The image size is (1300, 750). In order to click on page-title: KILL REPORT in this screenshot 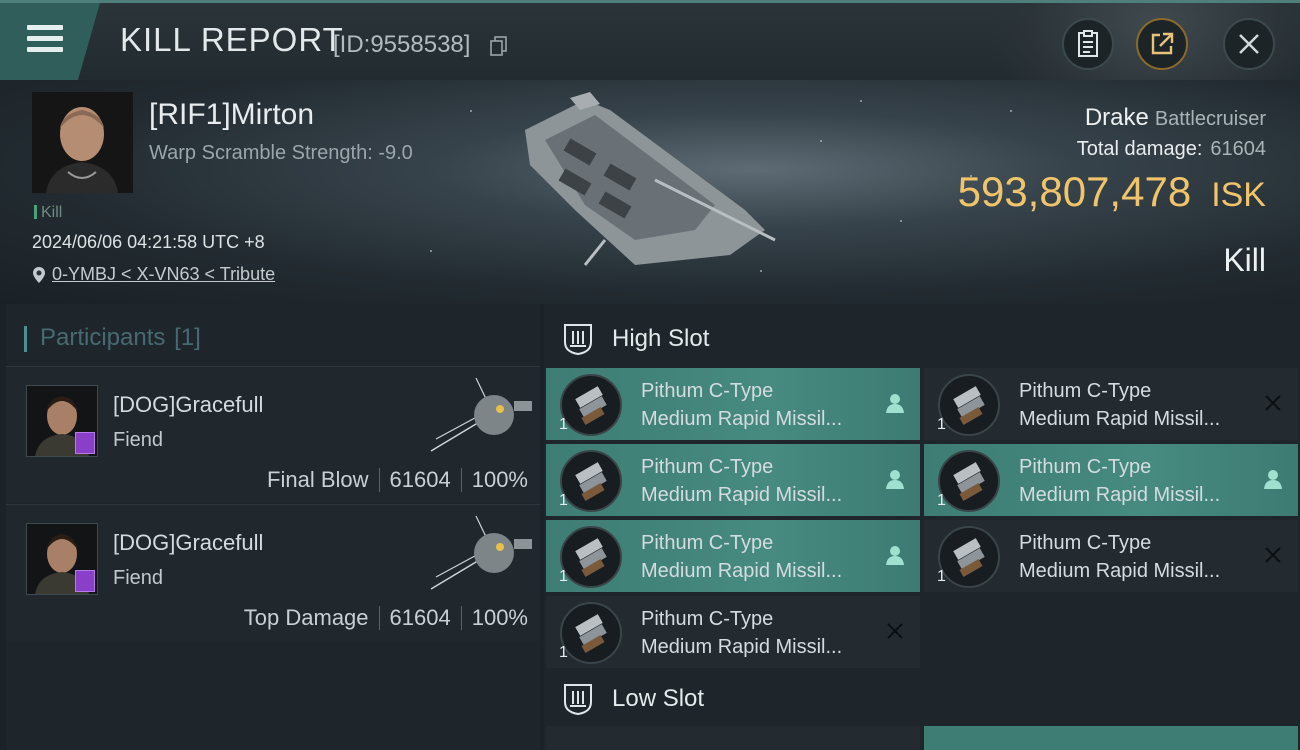, I will do `click(232, 39)`.